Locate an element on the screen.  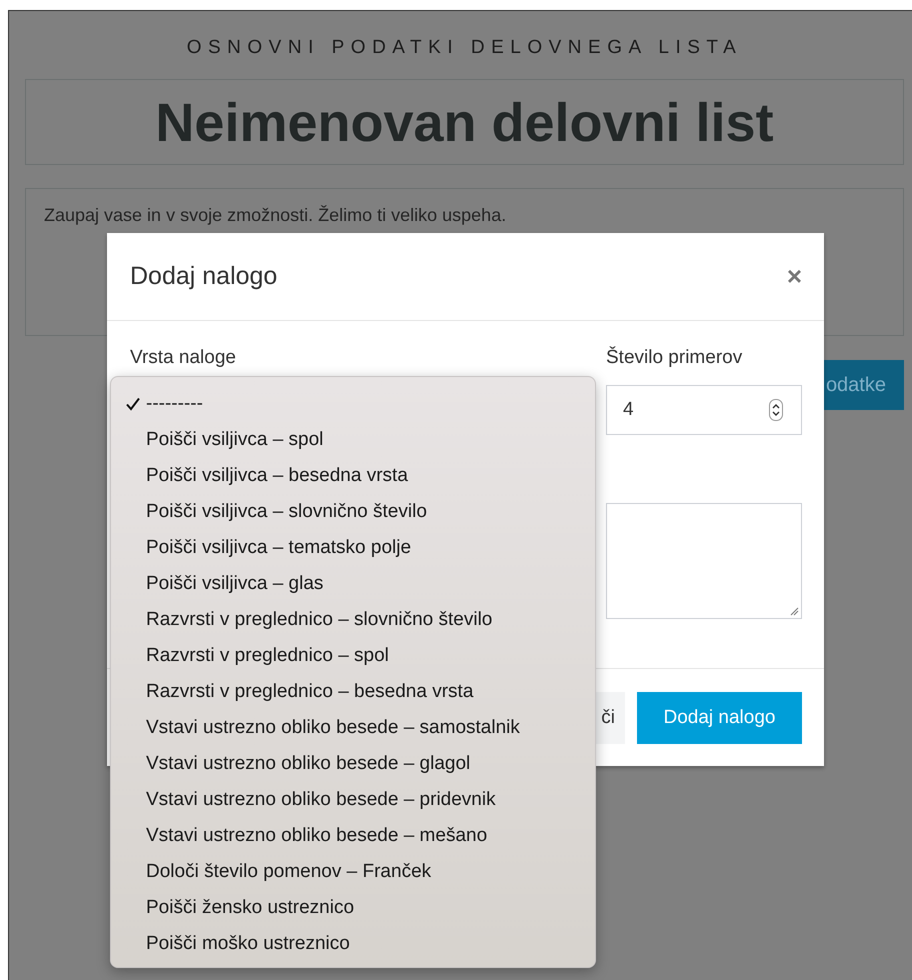
field-label: Vrsta naloge is located at coordinates (183, 357).